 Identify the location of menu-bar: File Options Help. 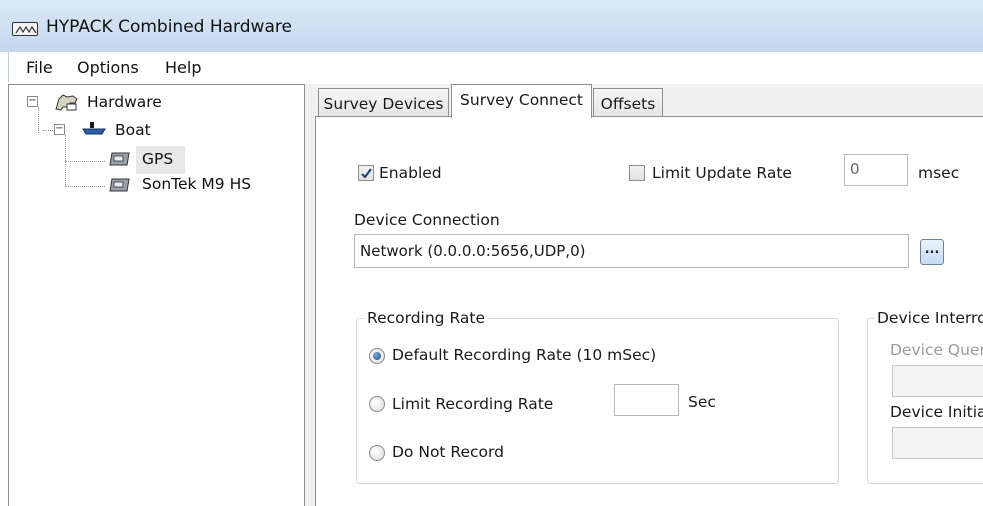
(495, 67).